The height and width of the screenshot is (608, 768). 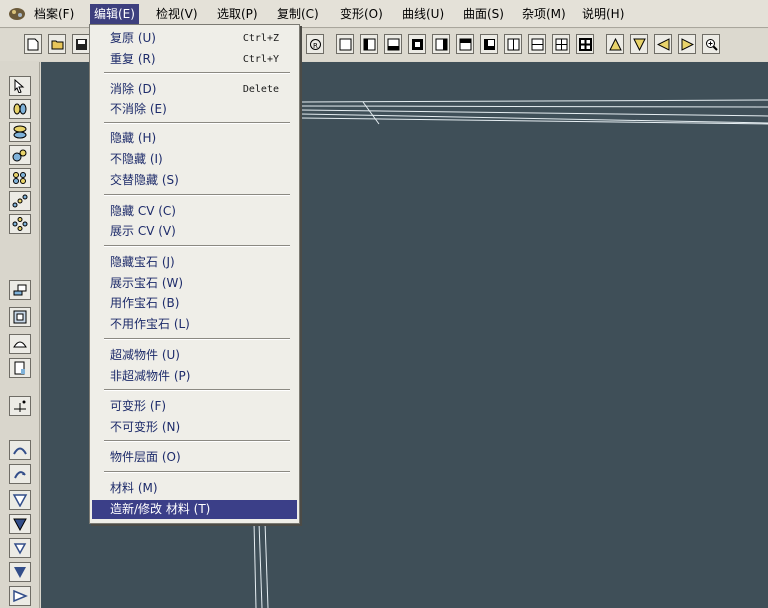 I want to click on triangle-edge-icon, so click(x=20, y=596).